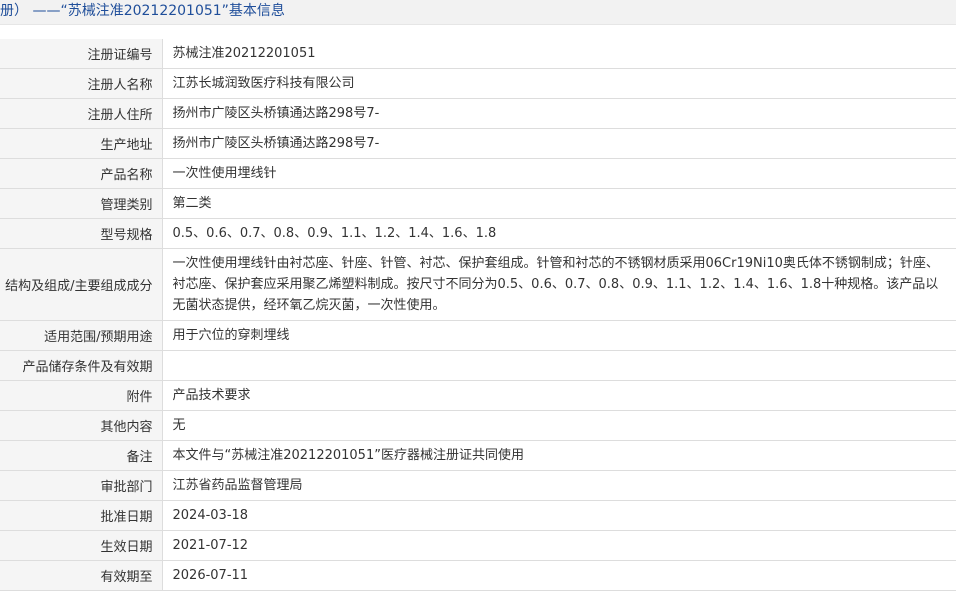  I want to click on registration-number-label: 注册证编号, so click(81, 54).